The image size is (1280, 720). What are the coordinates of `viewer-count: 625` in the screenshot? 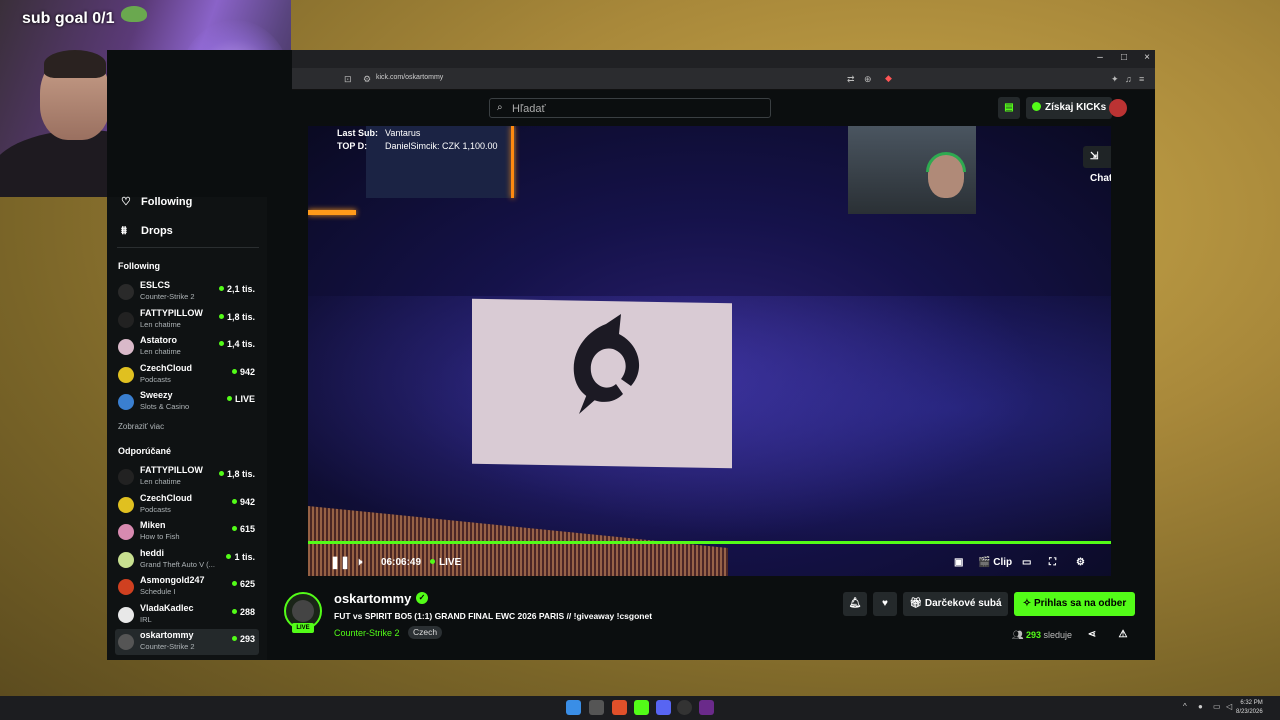 It's located at (243, 584).